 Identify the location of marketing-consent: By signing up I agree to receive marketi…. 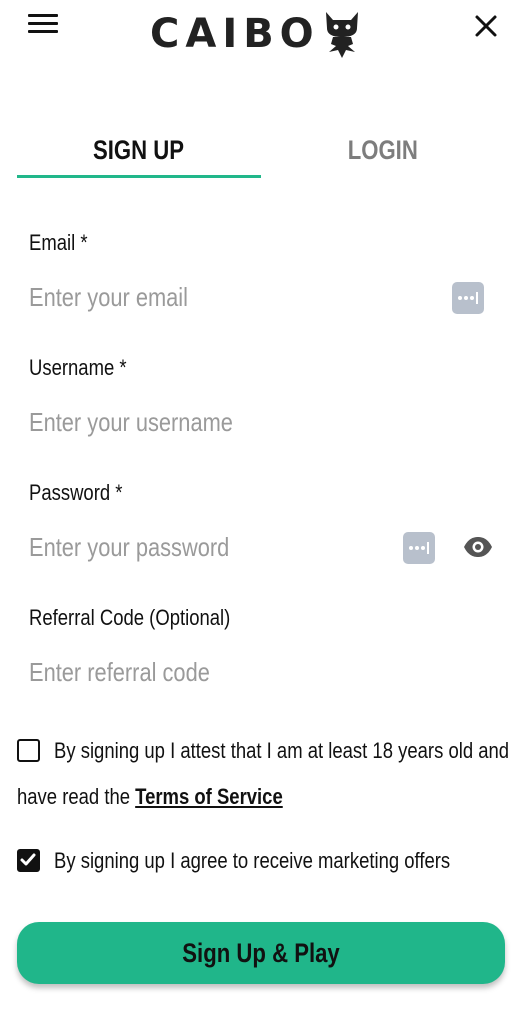
(262, 862).